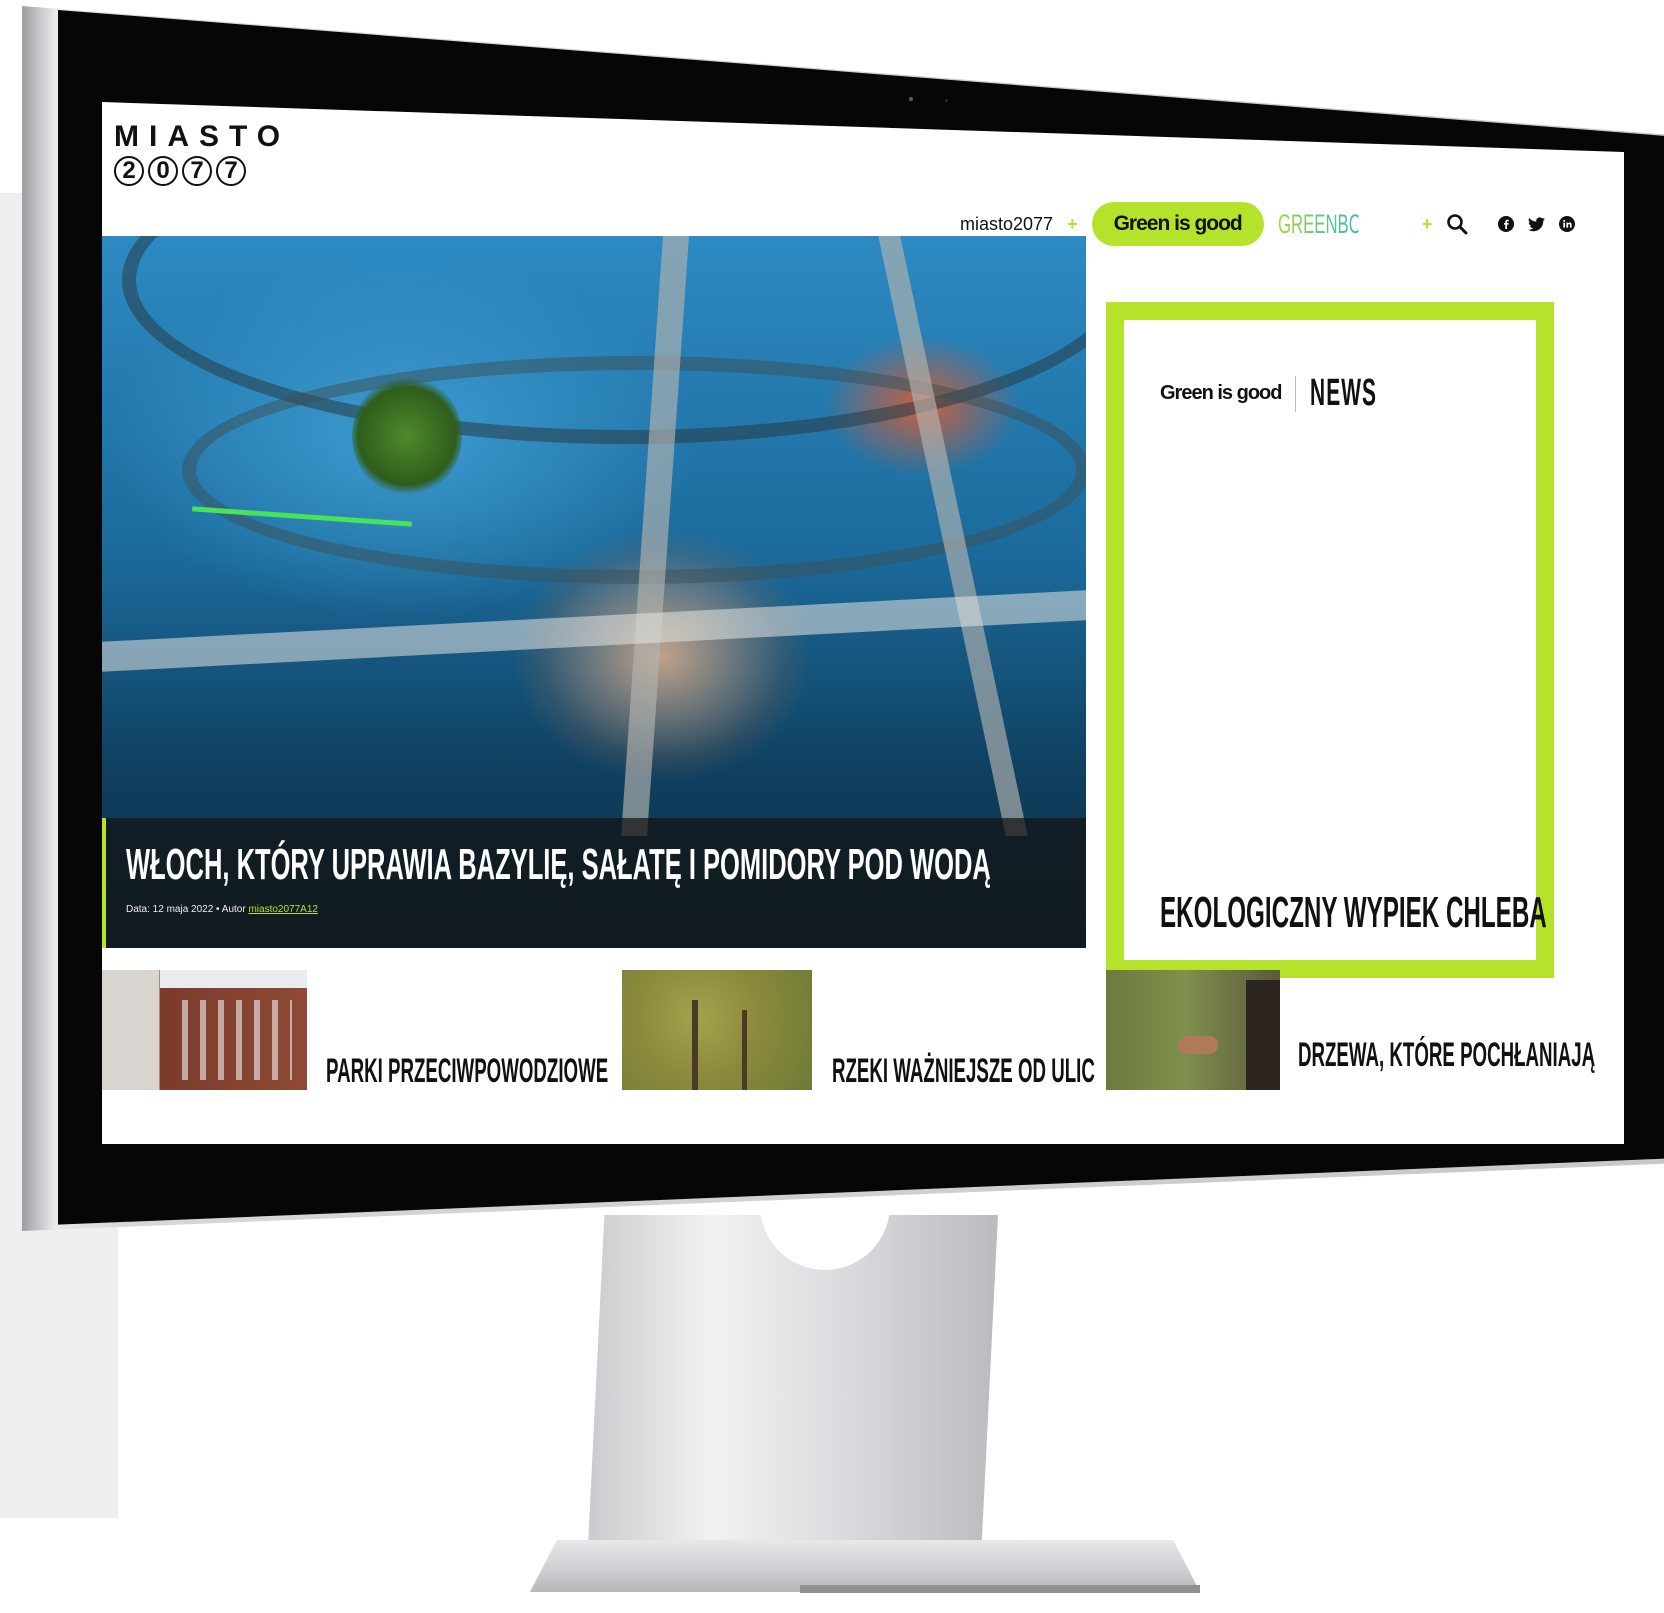 Image resolution: width=1664 pixels, height=1613 pixels. Describe the element at coordinates (407, 436) in the screenshot. I see `hero-photo-plant` at that location.